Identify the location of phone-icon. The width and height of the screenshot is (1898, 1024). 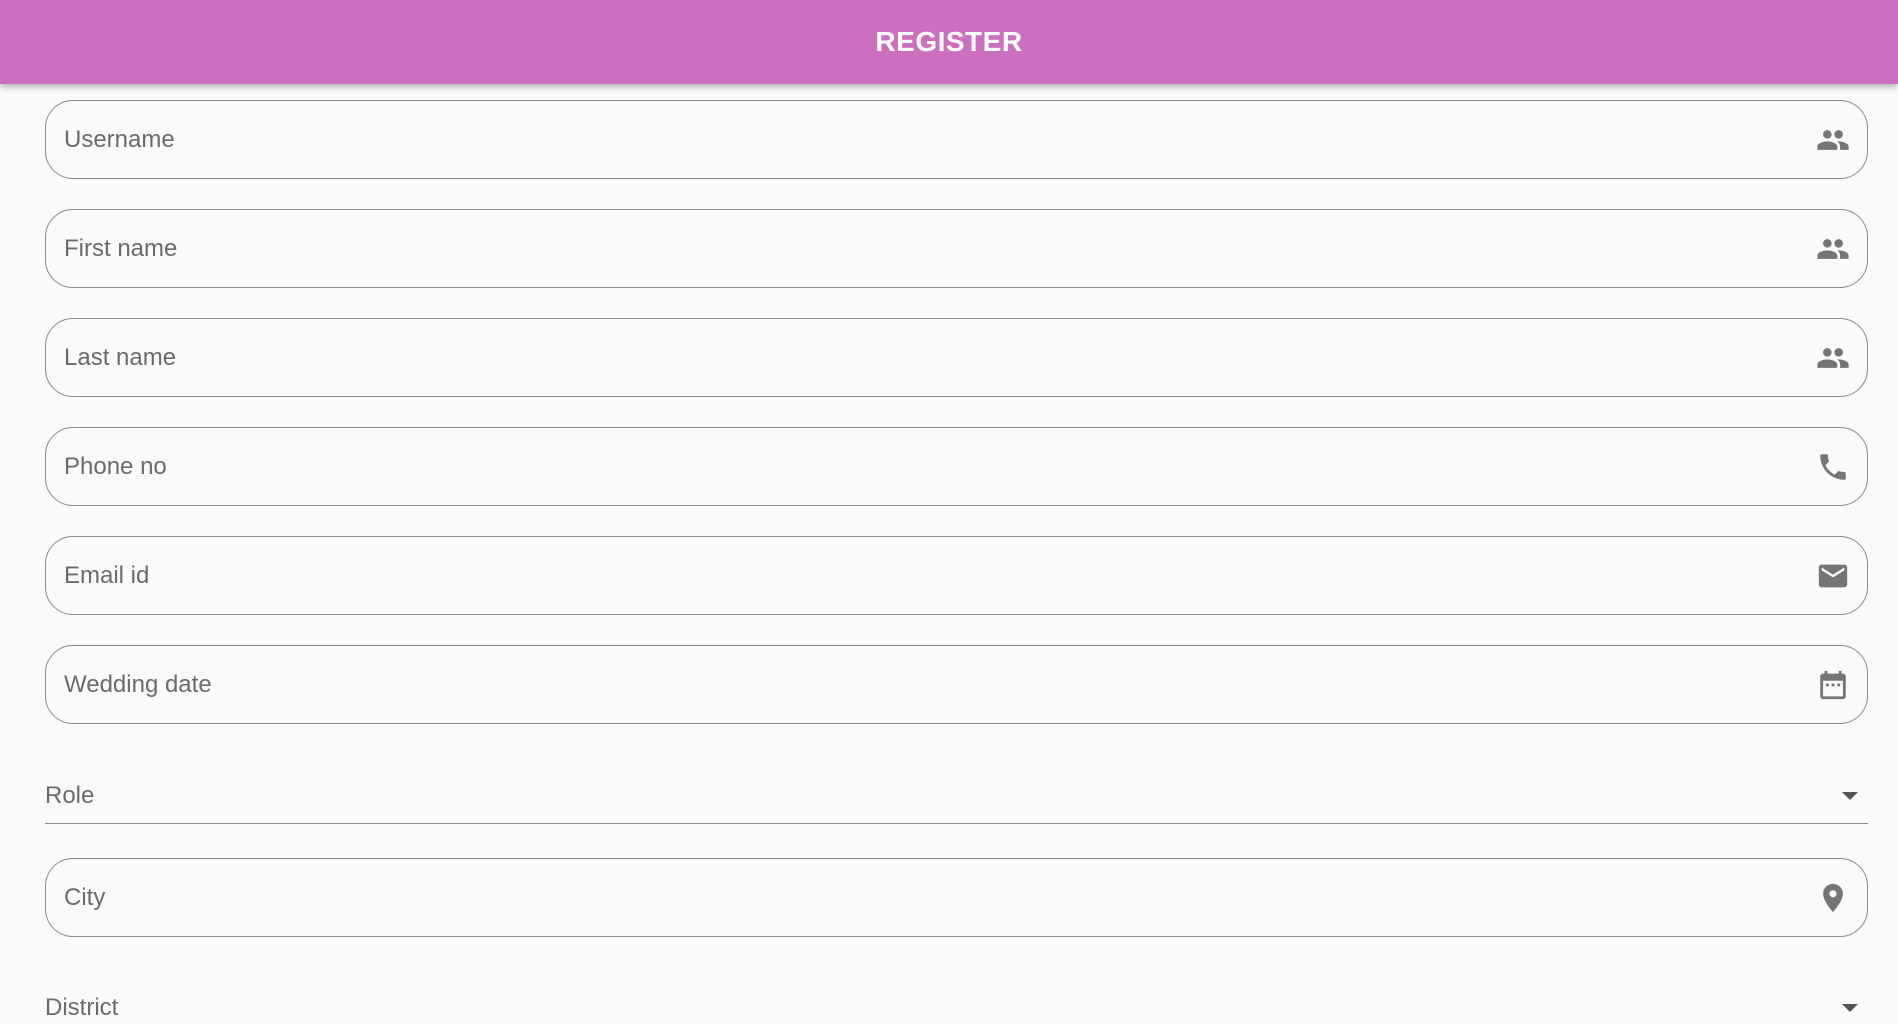
(1833, 467).